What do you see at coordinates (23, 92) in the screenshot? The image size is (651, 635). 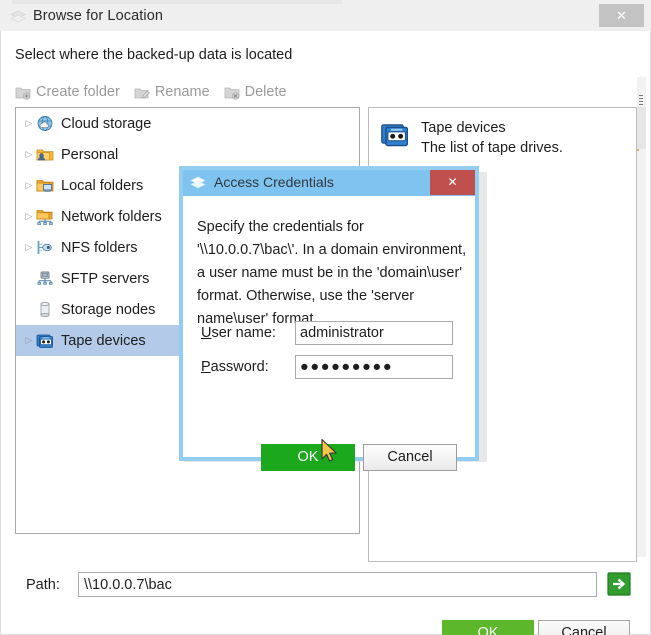 I see `folder-add-icon` at bounding box center [23, 92].